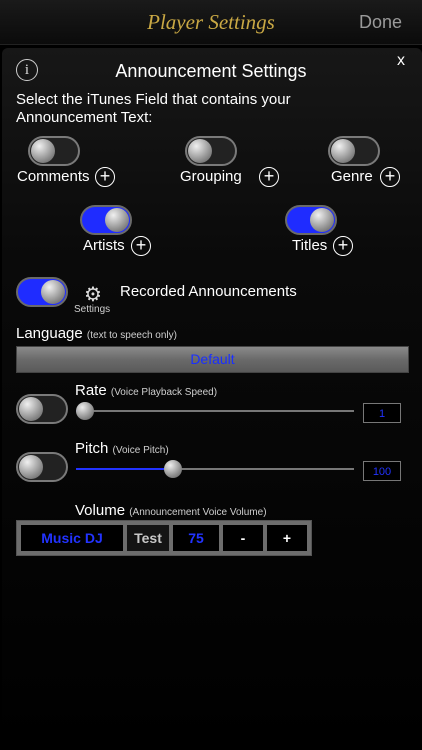  What do you see at coordinates (208, 291) in the screenshot?
I see `recorded-announcements-label: Recorded Announcements` at bounding box center [208, 291].